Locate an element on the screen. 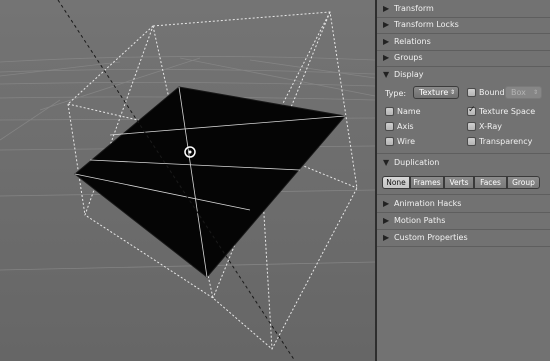 The height and width of the screenshot is (361, 550). section-groups: ▶ Groups is located at coordinates (463, 58).